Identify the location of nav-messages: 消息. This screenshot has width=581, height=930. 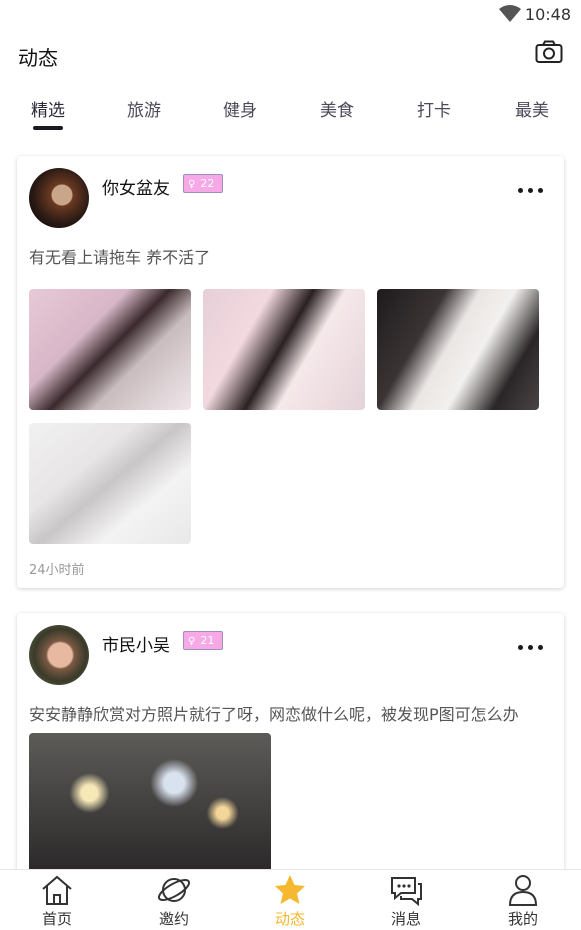
(406, 900).